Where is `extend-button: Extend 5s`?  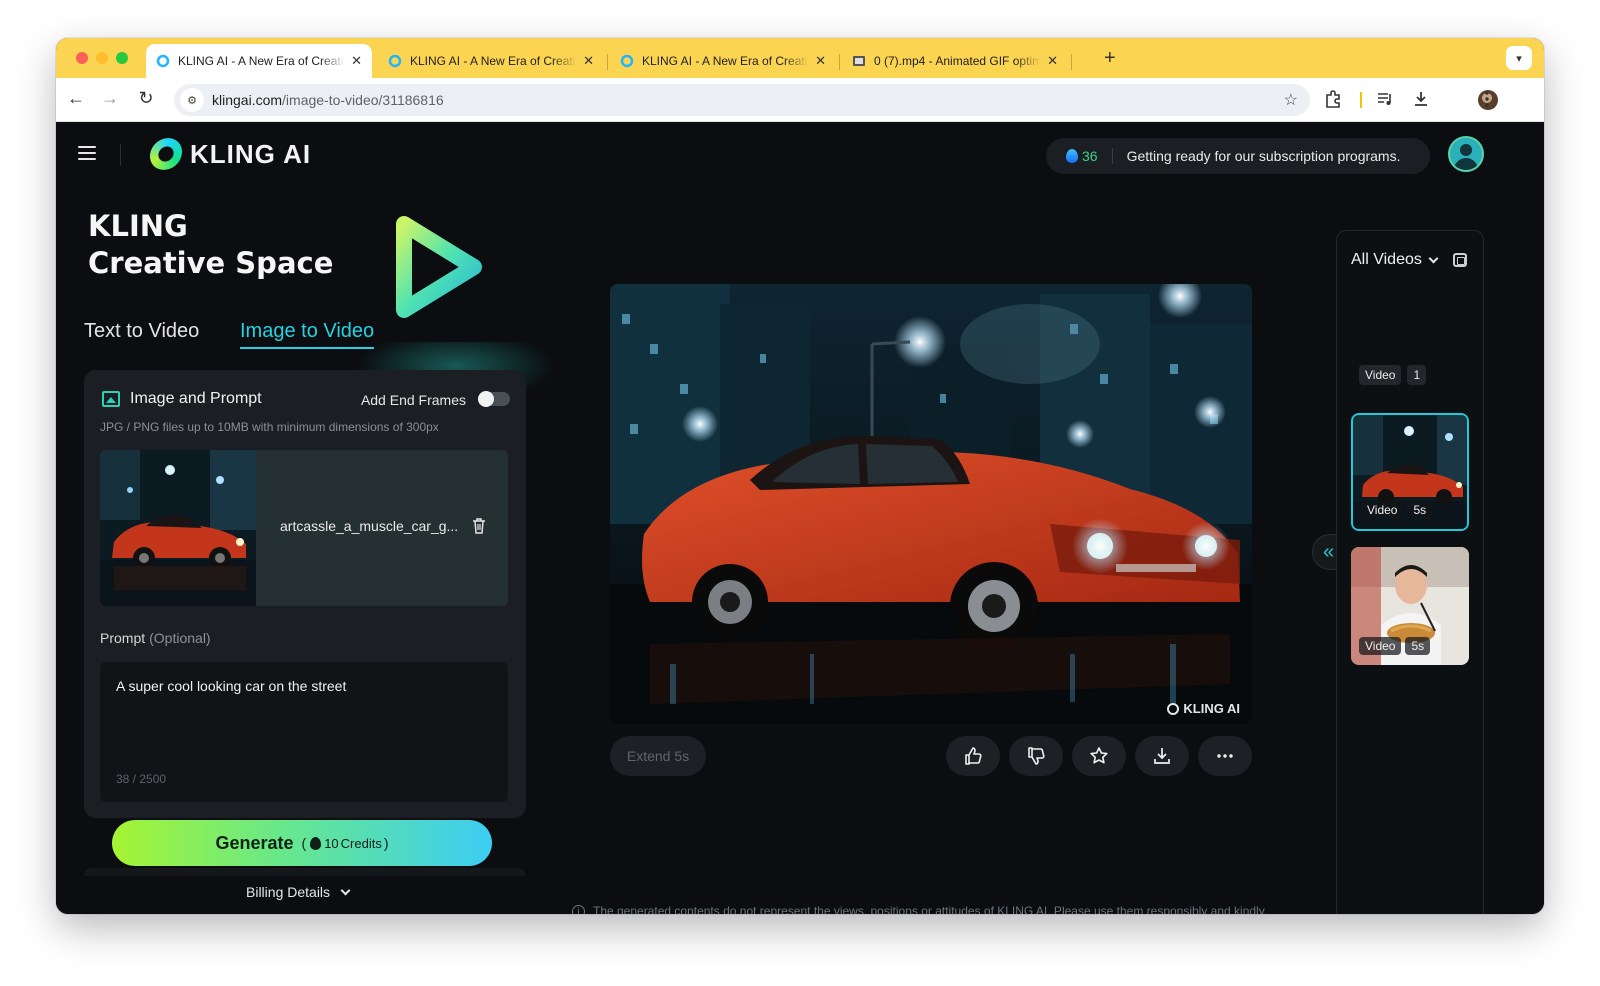
extend-button: Extend 5s is located at coordinates (658, 756).